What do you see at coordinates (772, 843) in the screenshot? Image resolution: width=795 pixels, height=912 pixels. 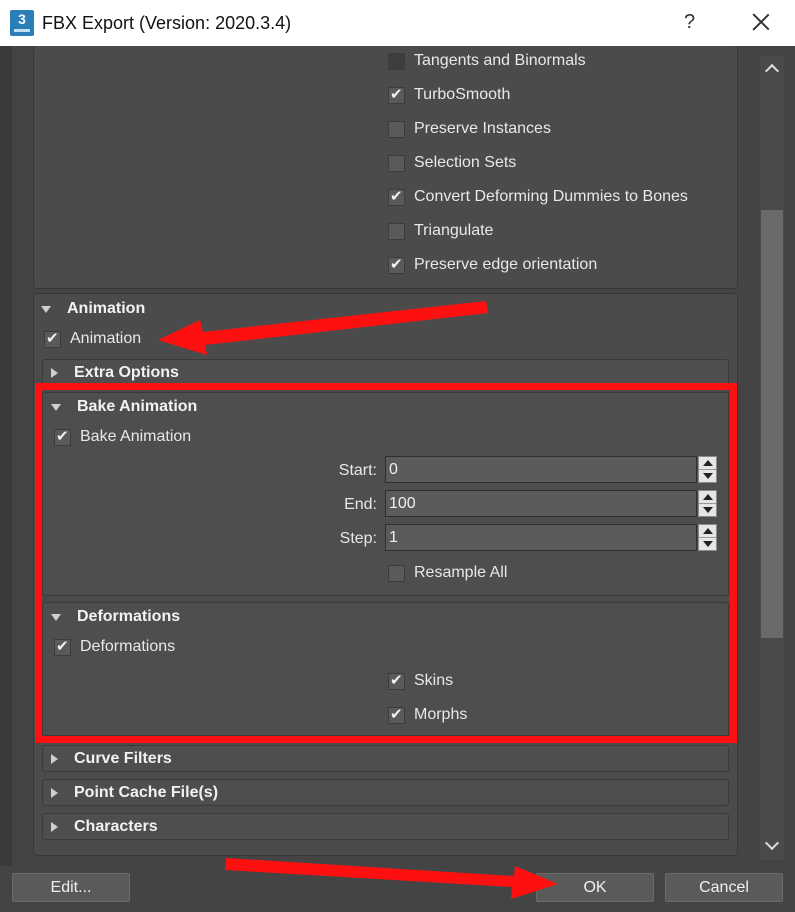 I see `scroll-down-icon` at bounding box center [772, 843].